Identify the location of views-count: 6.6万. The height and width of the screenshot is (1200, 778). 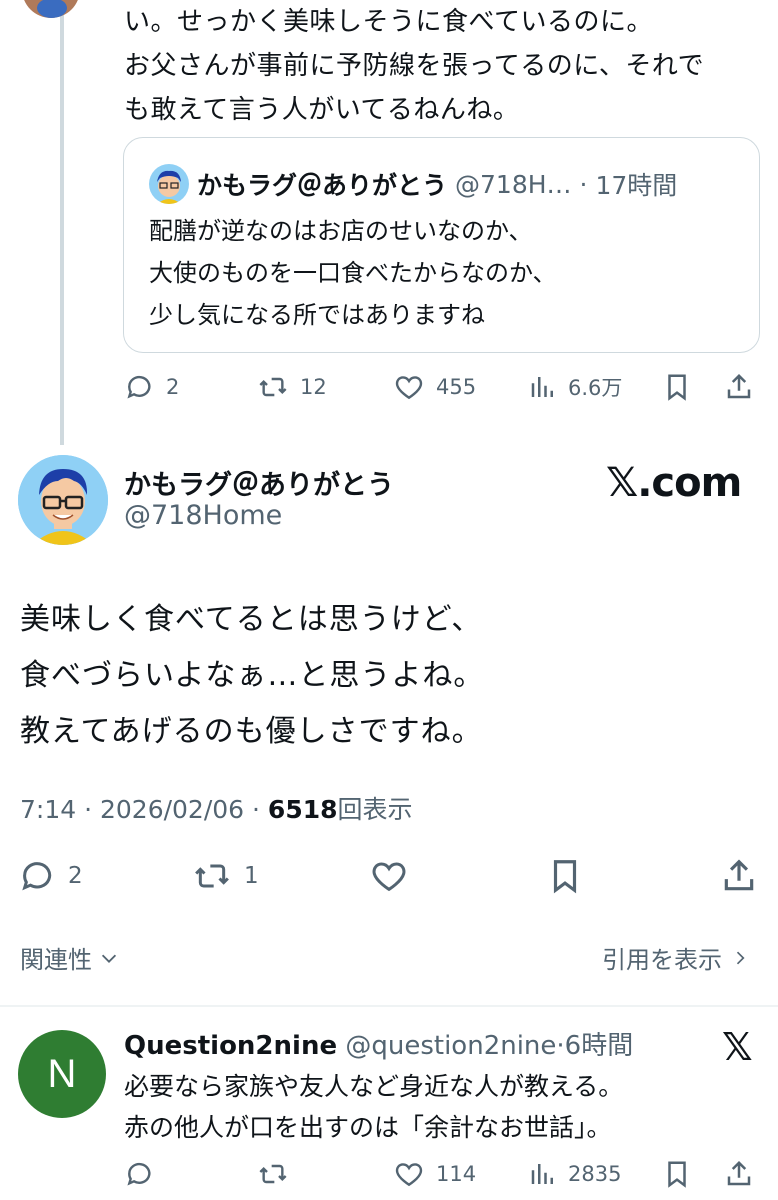
(595, 388).